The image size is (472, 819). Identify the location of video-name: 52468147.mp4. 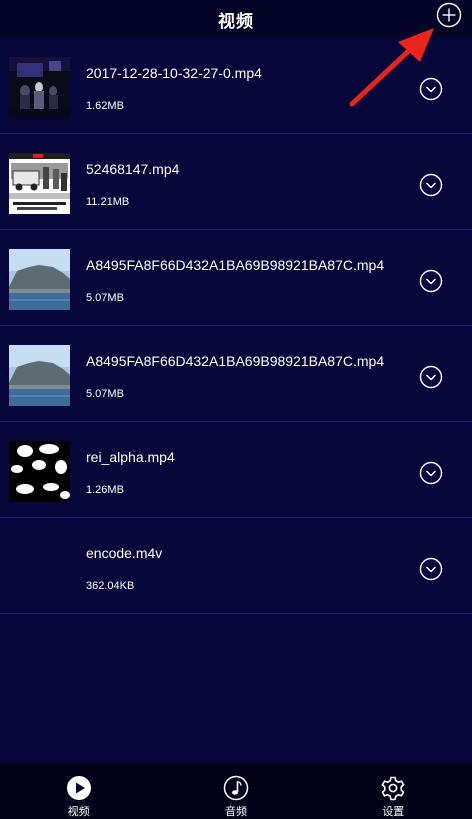
(133, 169).